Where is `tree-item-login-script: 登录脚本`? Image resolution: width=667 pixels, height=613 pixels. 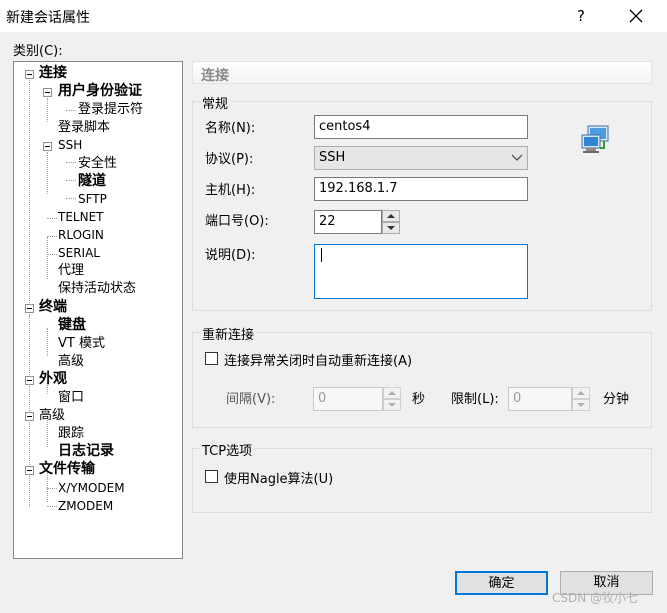
tree-item-login-script: 登录脚本 is located at coordinates (84, 127).